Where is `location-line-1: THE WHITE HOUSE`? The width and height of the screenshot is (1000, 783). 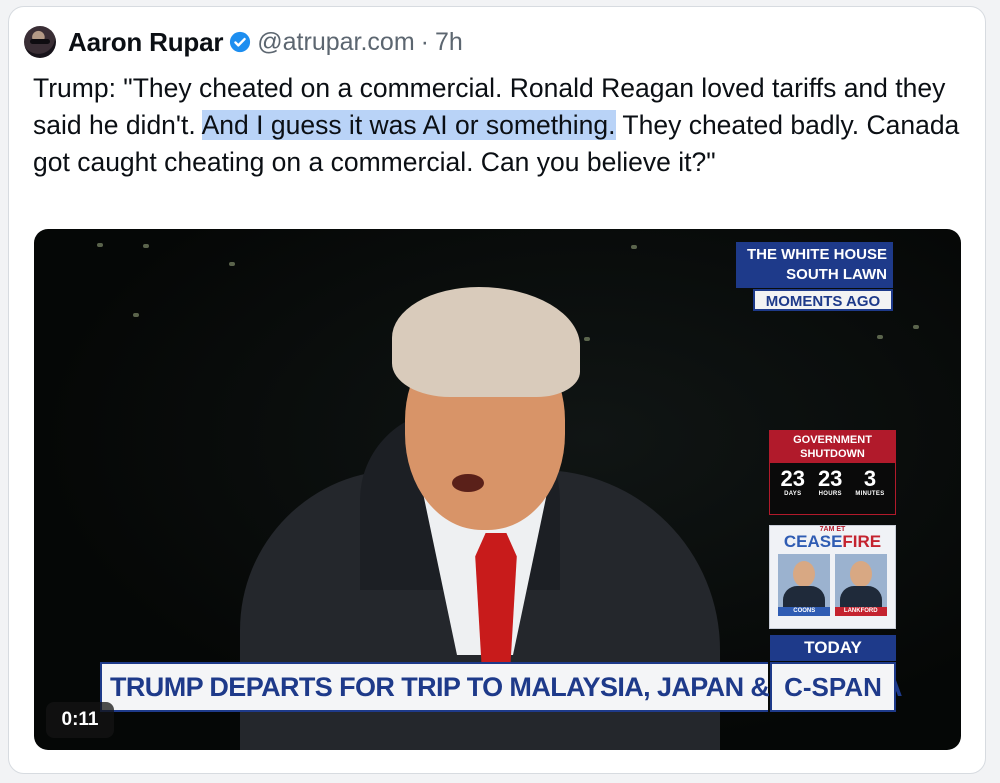 location-line-1: THE WHITE HOUSE is located at coordinates (816, 254).